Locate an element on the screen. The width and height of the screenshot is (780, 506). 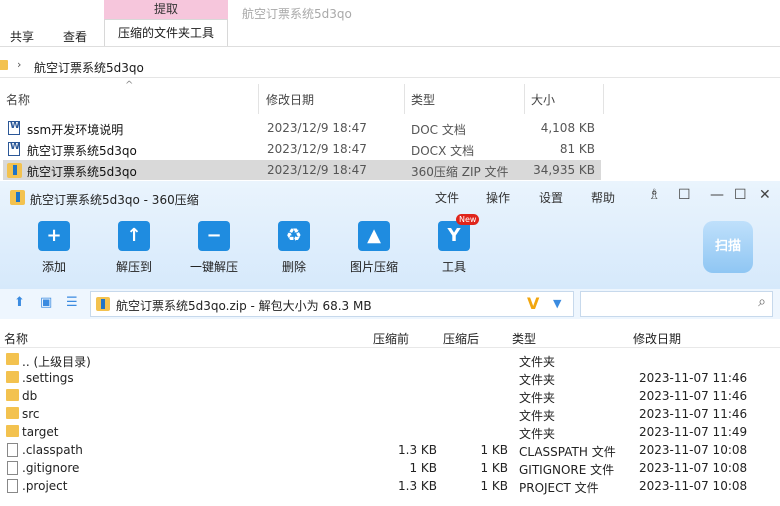
window-title: 航空订票系统5d3qo is located at coordinates (297, 14).